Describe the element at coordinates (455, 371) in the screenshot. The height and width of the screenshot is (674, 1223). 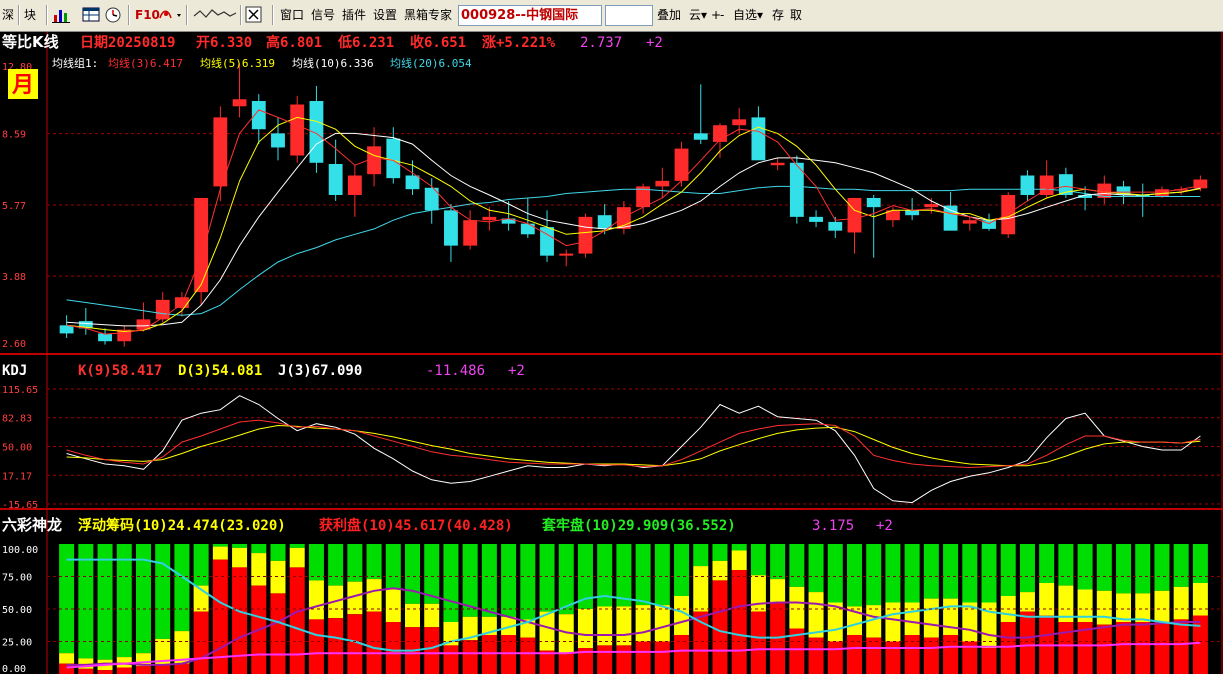
I see `kdj-extra: -11.486` at that location.